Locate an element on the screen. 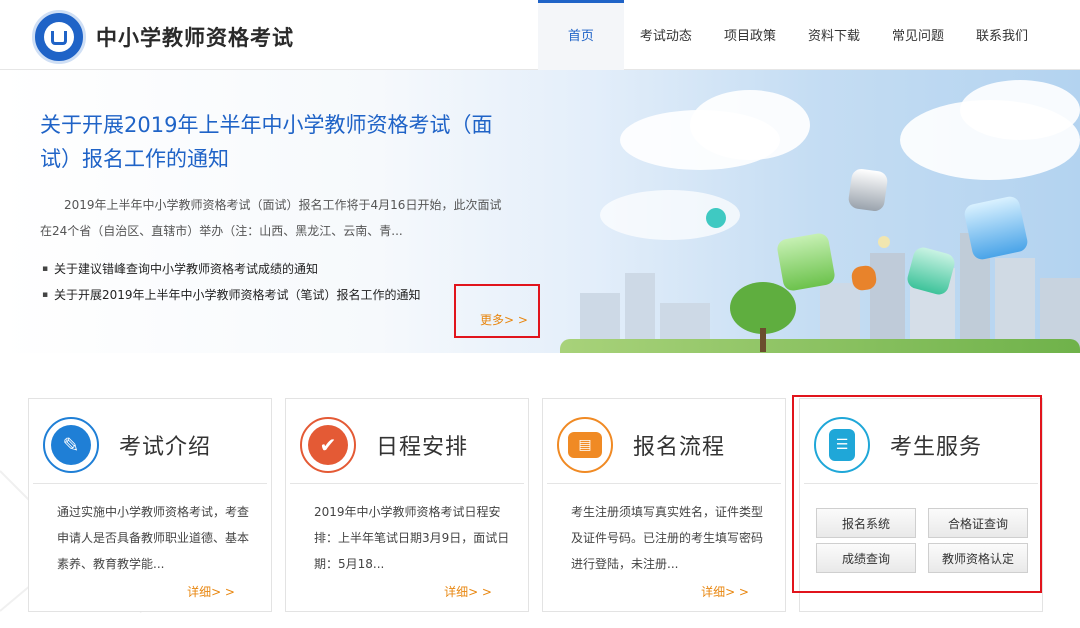 Image resolution: width=1080 pixels, height=628 pixels. notice-title: 关于开展2019年上半年中小学教师资格考试（面试）报名工作的通知 is located at coordinates (275, 142).